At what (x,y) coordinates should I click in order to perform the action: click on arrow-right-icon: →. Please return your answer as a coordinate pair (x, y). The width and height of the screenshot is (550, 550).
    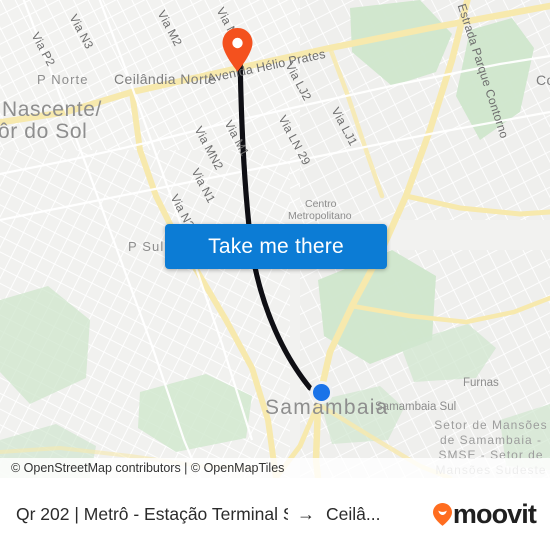
    Looking at the image, I should click on (306, 514).